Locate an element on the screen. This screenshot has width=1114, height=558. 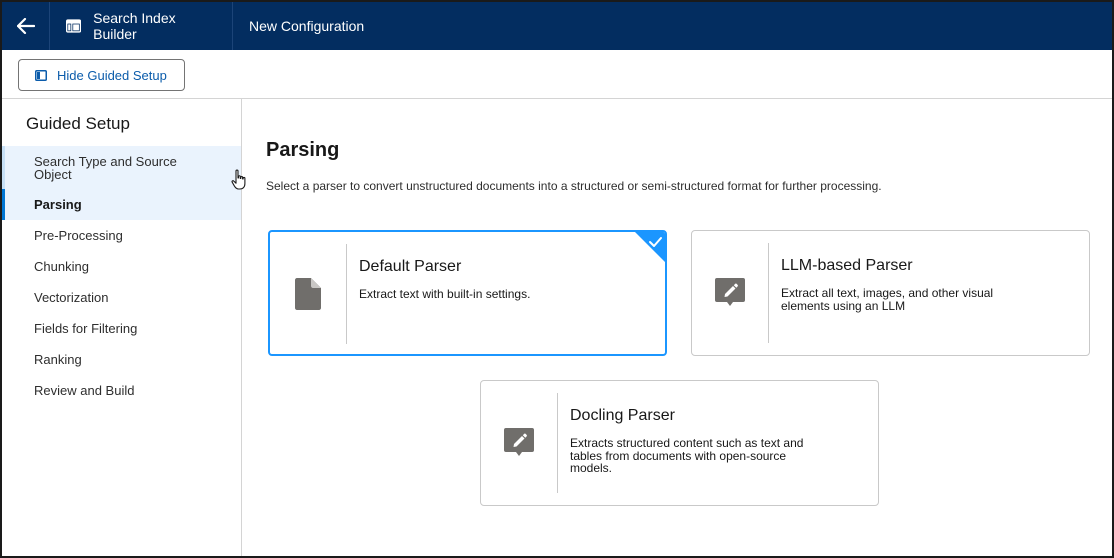
step-review-and-build: Review and Build is located at coordinates (121, 390).